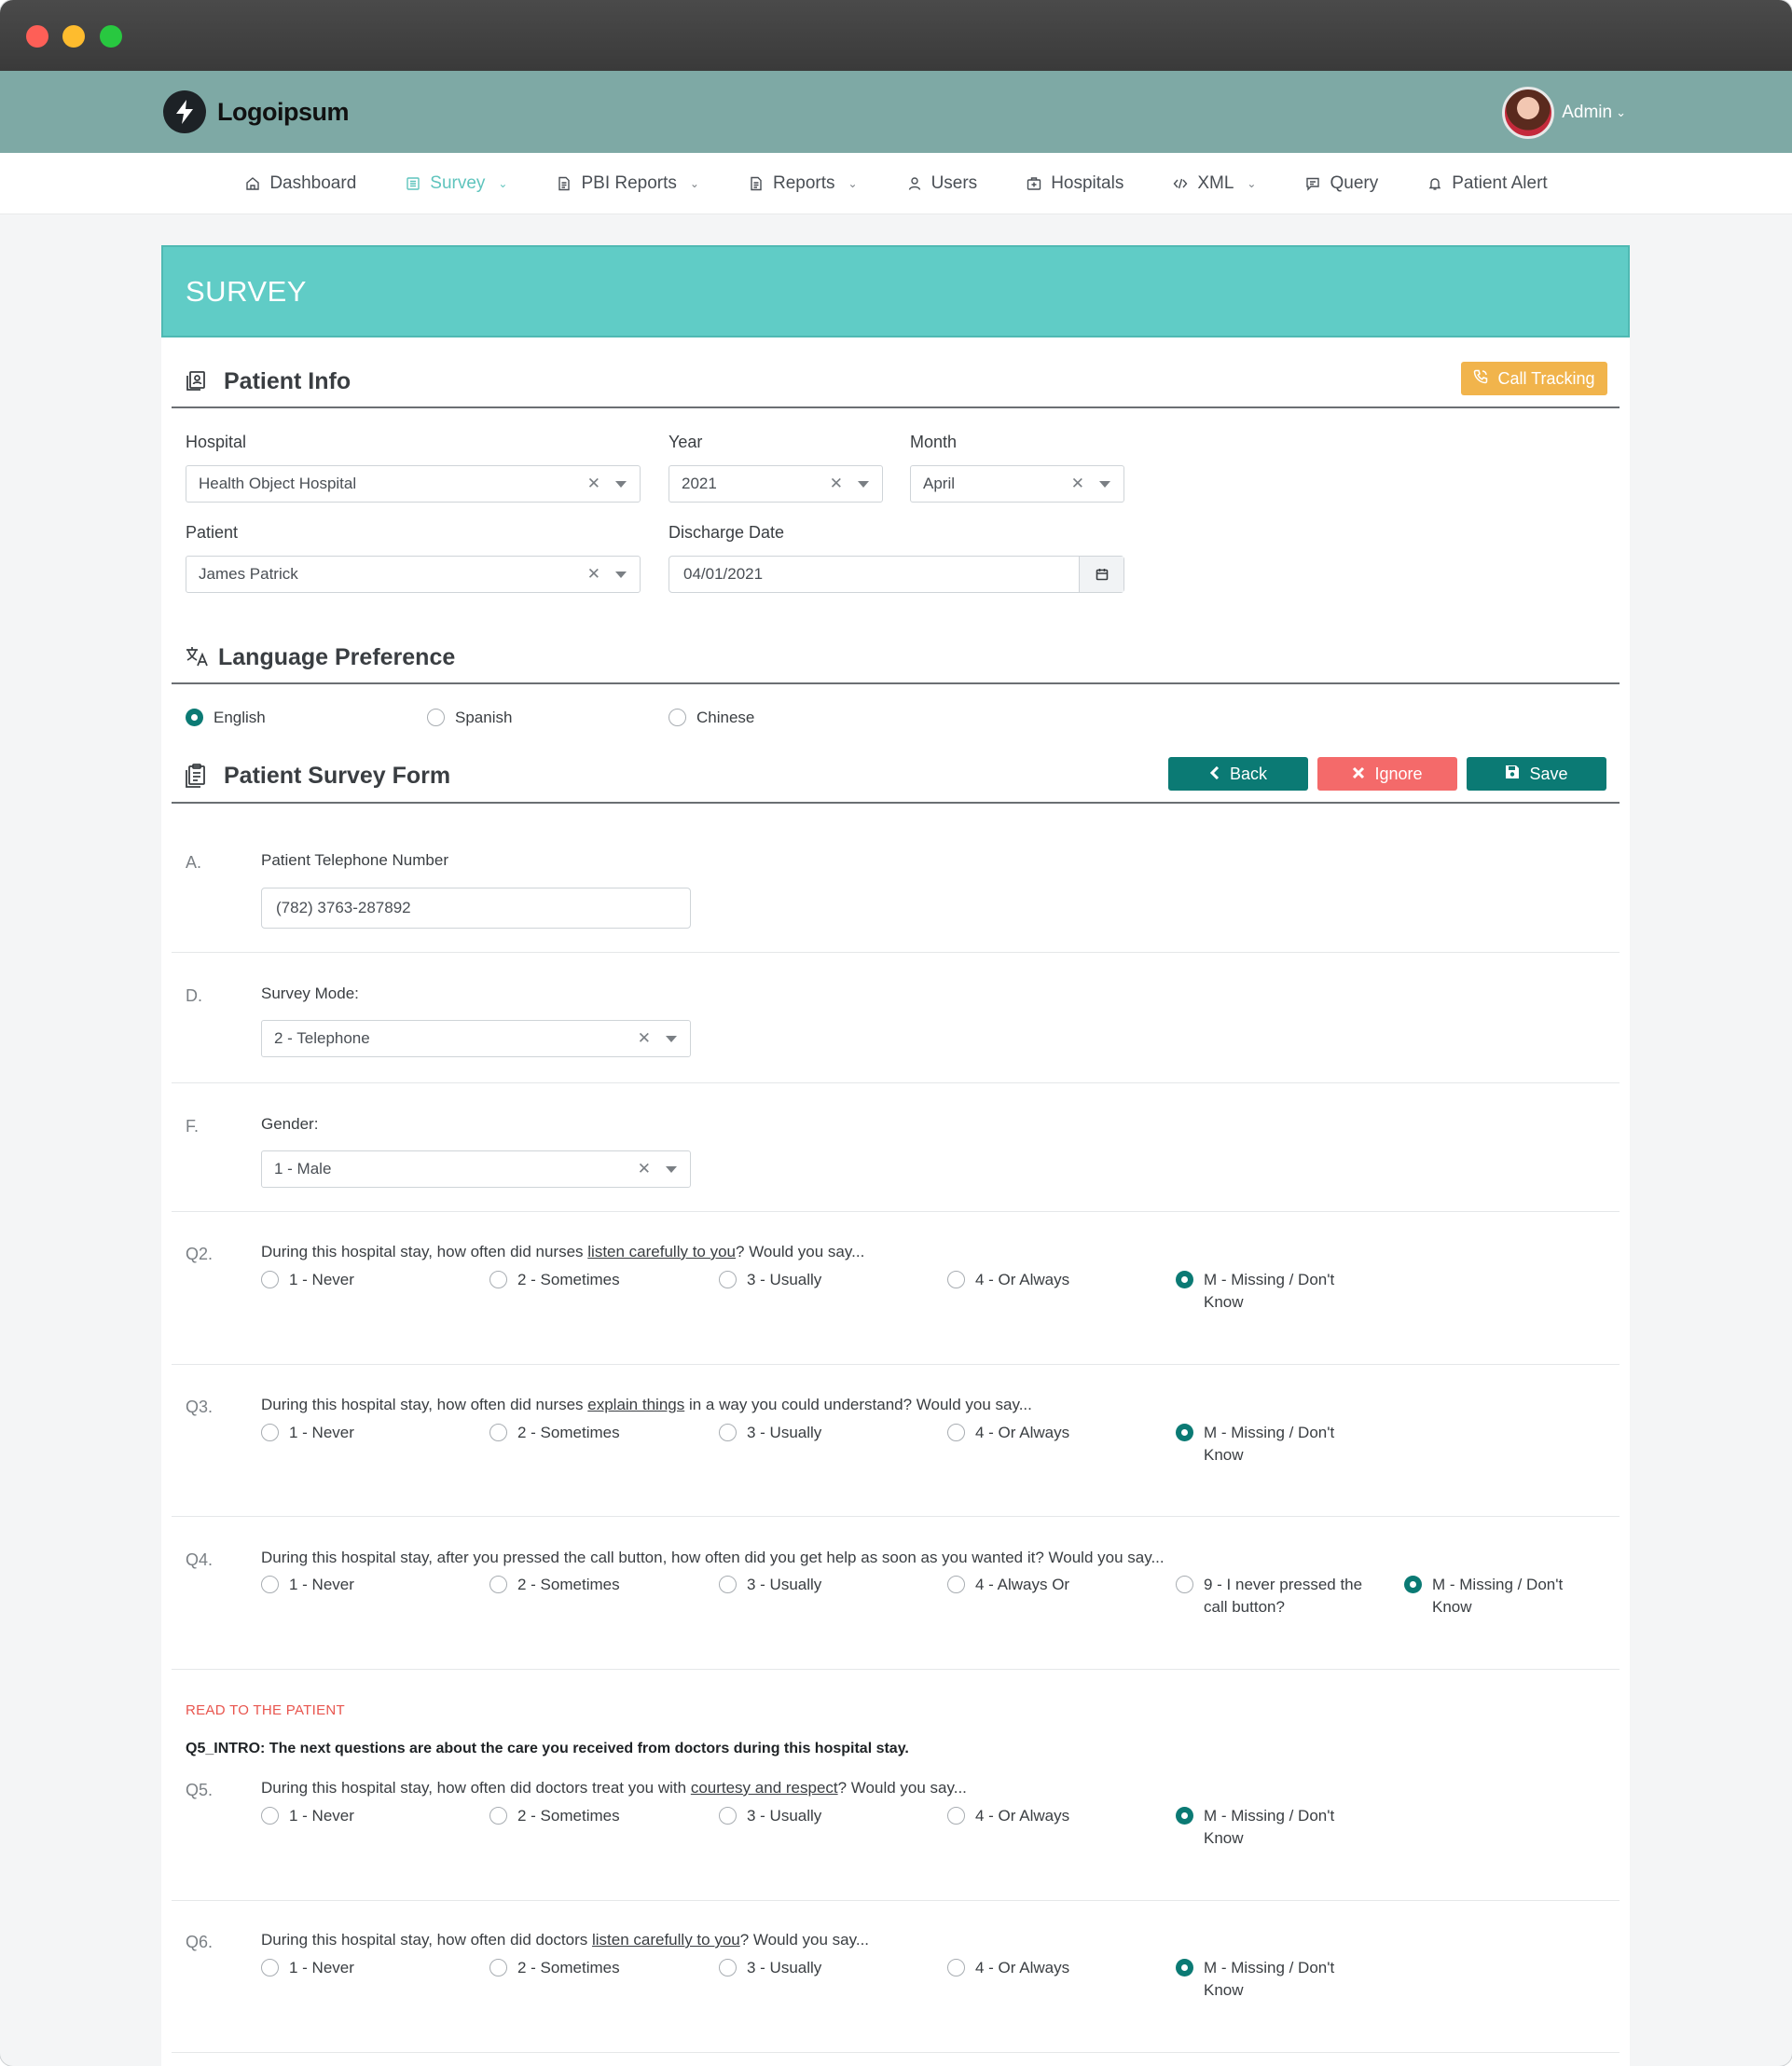 The width and height of the screenshot is (1792, 2066). What do you see at coordinates (1214, 183) in the screenshot?
I see `nav-item-xml: XML ⌄` at bounding box center [1214, 183].